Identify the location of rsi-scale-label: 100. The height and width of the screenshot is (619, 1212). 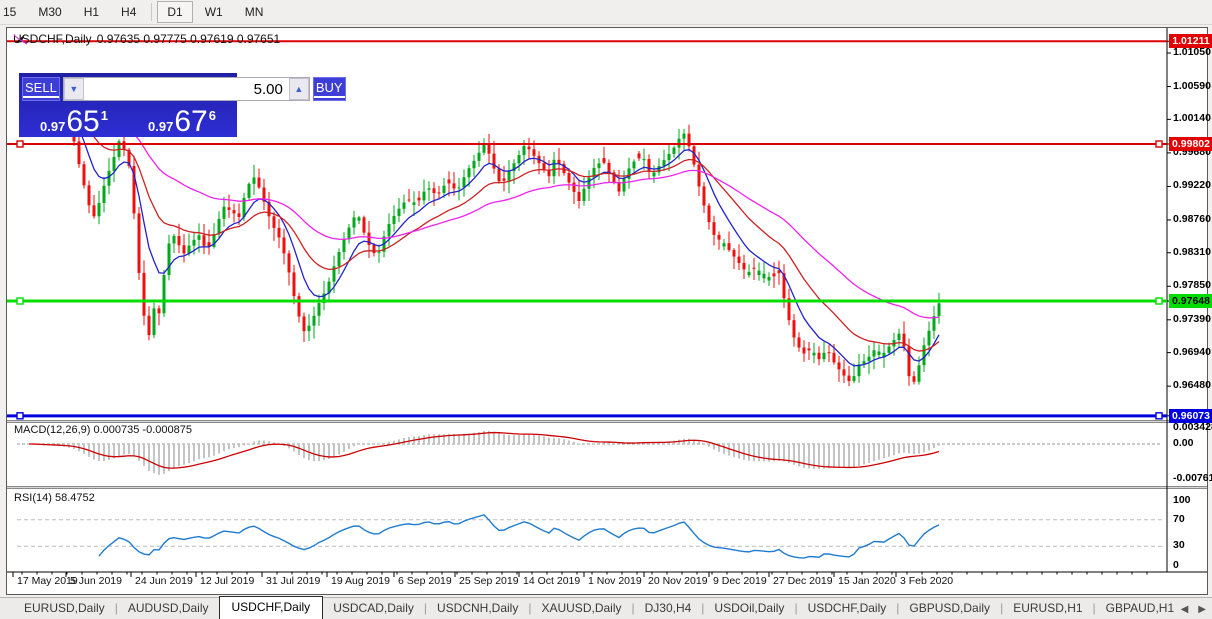
(1182, 500).